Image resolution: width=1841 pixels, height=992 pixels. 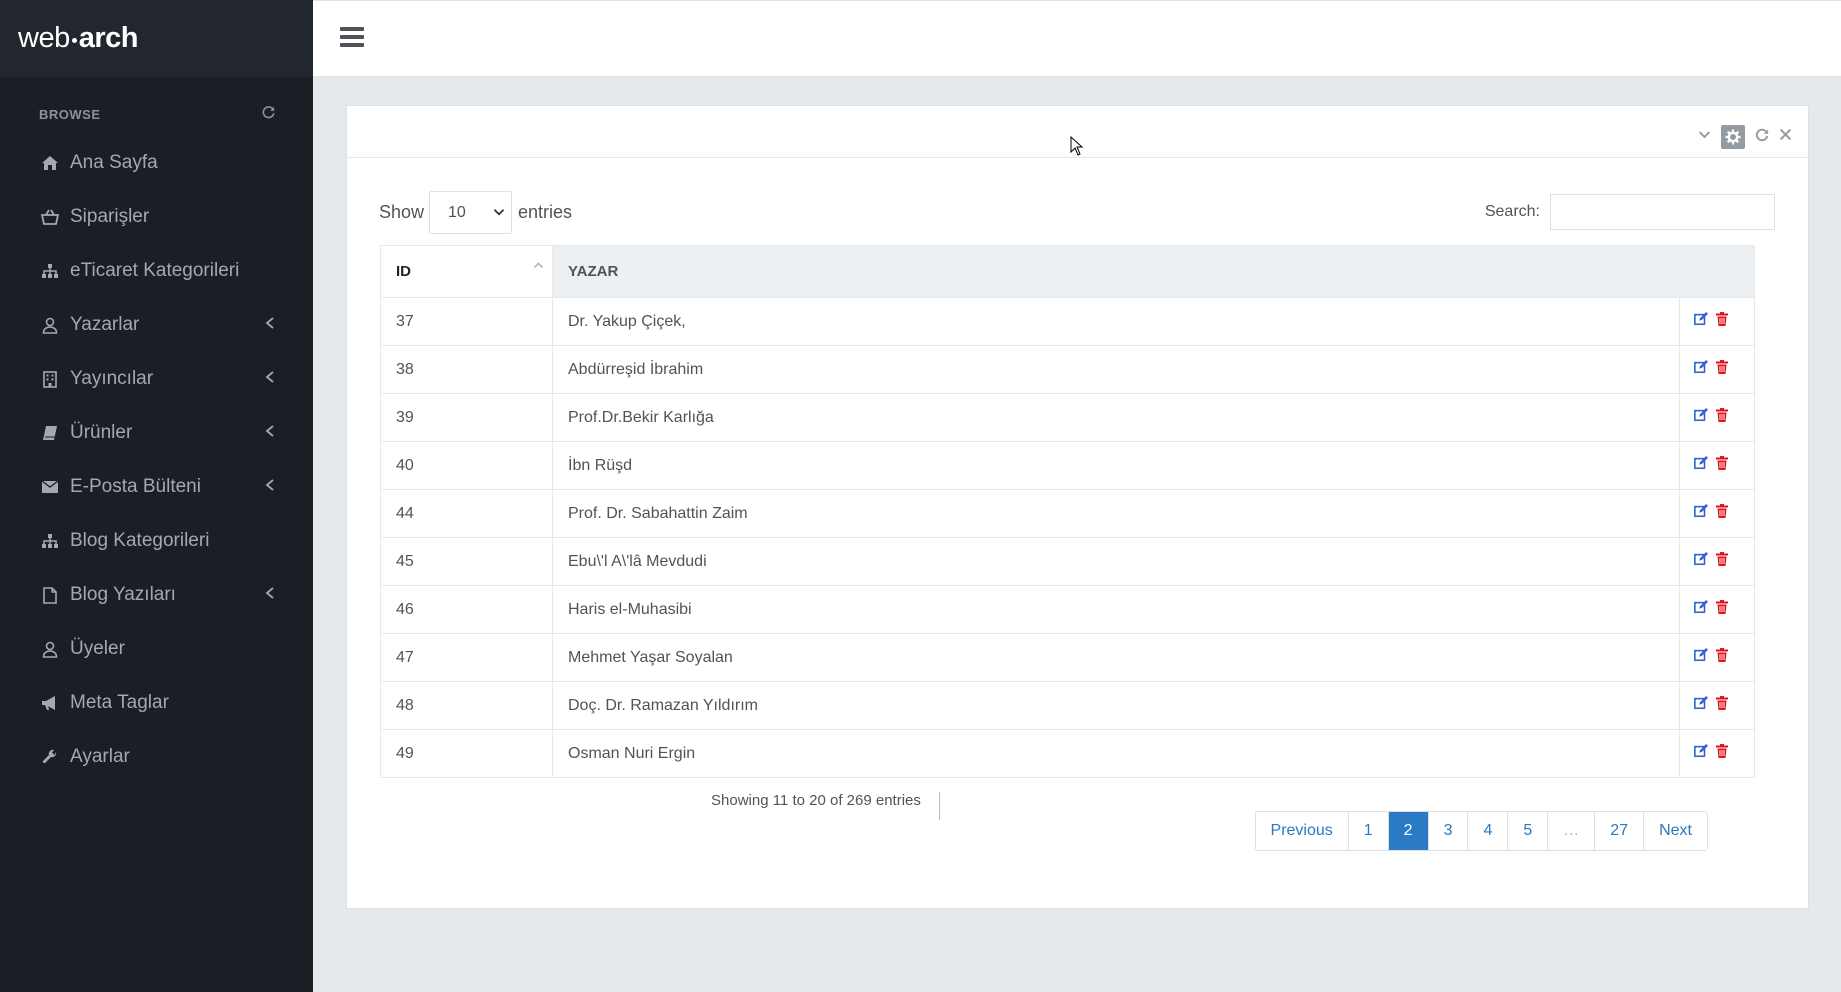 What do you see at coordinates (1153, 271) in the screenshot?
I see `column-header-yazar: YAZAR` at bounding box center [1153, 271].